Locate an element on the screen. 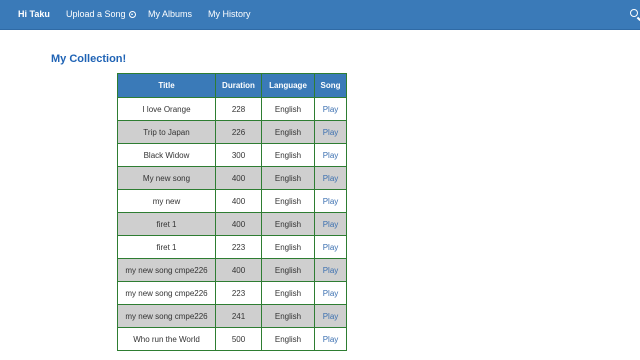 The image size is (640, 360). table-row: Black Widow 300 English Play is located at coordinates (232, 155).